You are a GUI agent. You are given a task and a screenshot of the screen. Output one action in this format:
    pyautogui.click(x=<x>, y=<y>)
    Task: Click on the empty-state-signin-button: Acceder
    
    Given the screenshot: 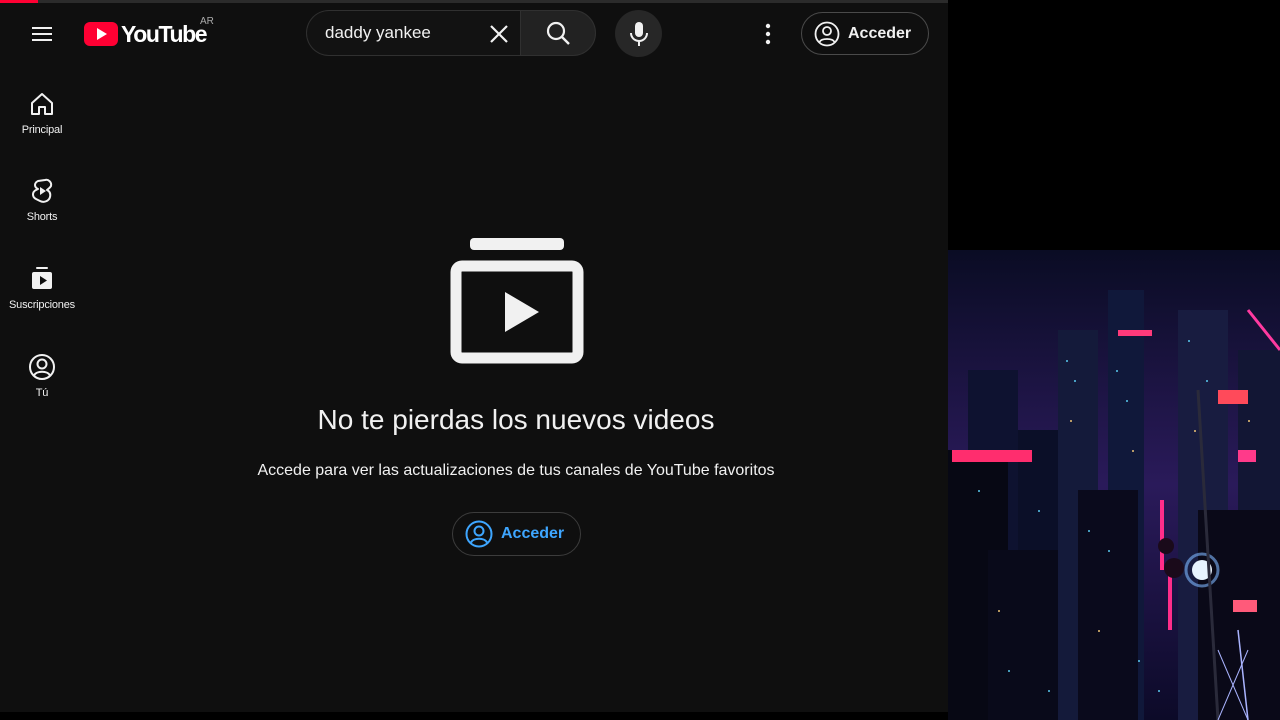 What is the action you would take?
    pyautogui.click(x=516, y=534)
    